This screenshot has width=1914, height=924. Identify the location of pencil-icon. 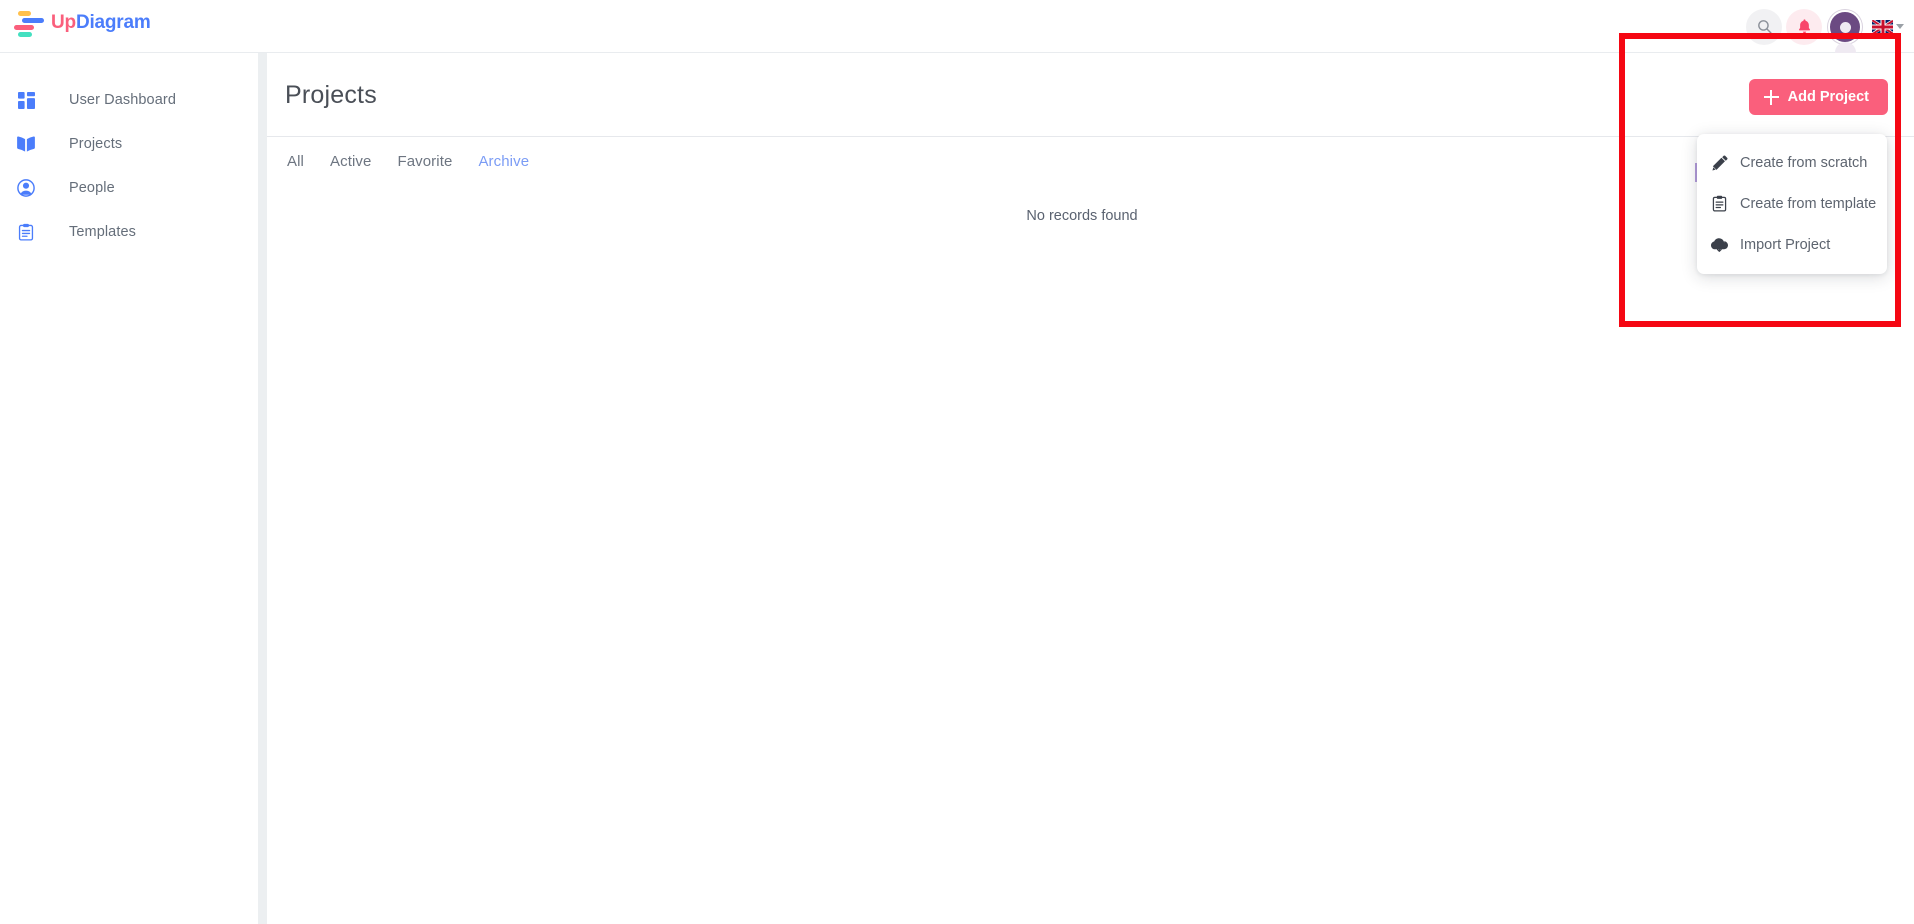
(1719, 162).